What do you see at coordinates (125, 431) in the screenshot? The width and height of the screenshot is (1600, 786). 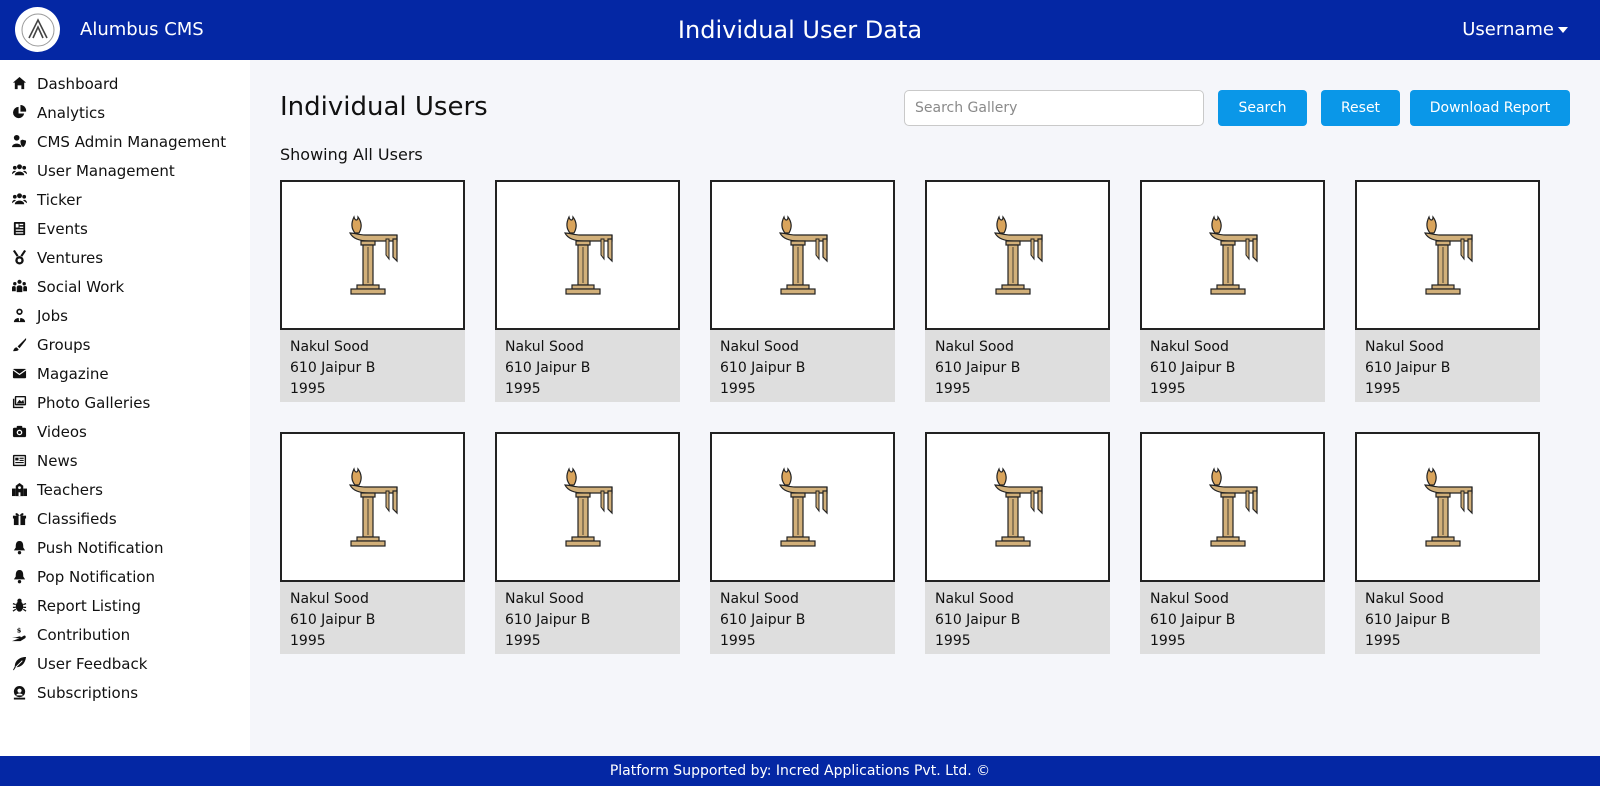 I see `sidebar-item-videos: Videos` at bounding box center [125, 431].